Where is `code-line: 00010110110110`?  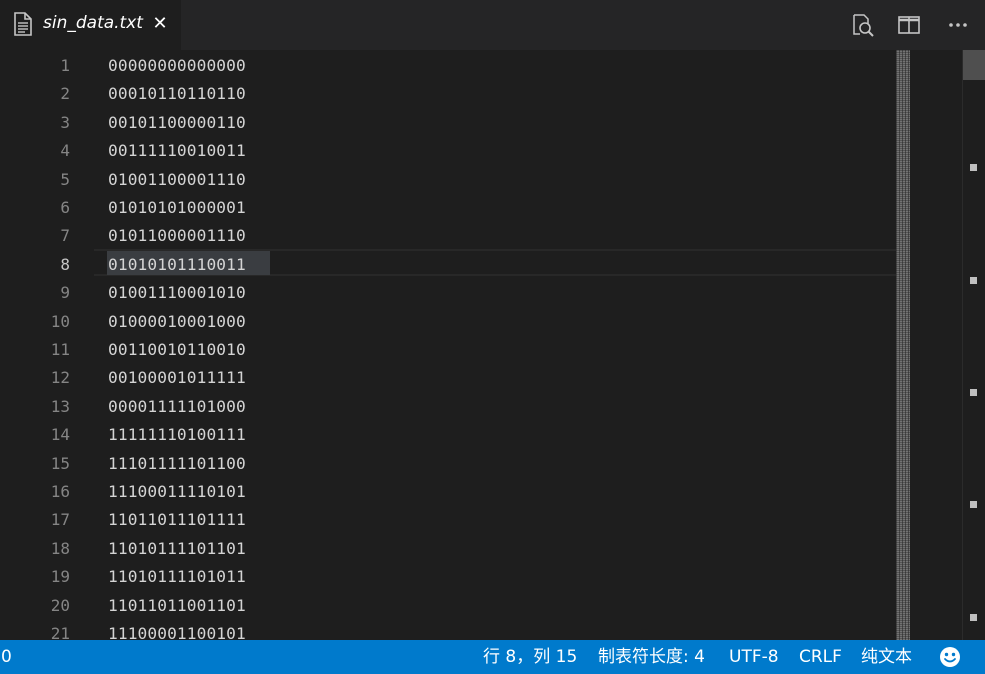
code-line: 00010110110110 is located at coordinates (177, 94).